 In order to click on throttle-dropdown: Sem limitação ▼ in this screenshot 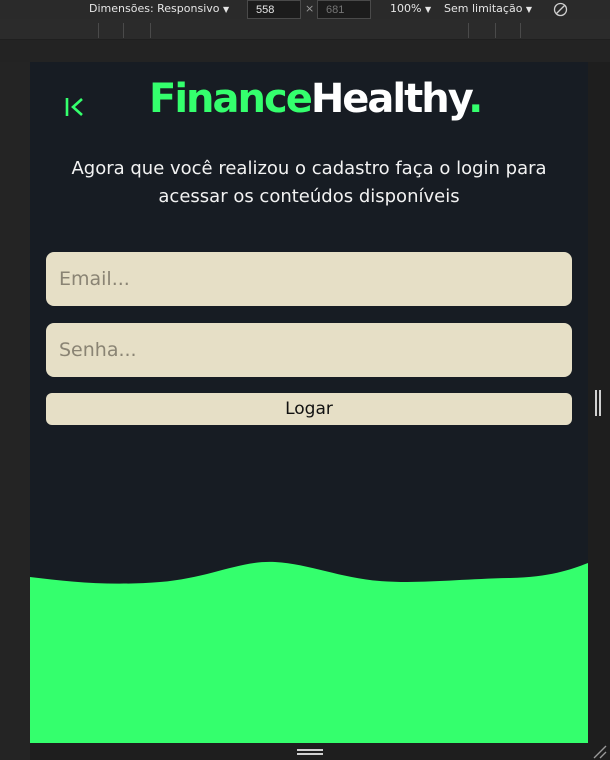, I will do `click(488, 8)`.